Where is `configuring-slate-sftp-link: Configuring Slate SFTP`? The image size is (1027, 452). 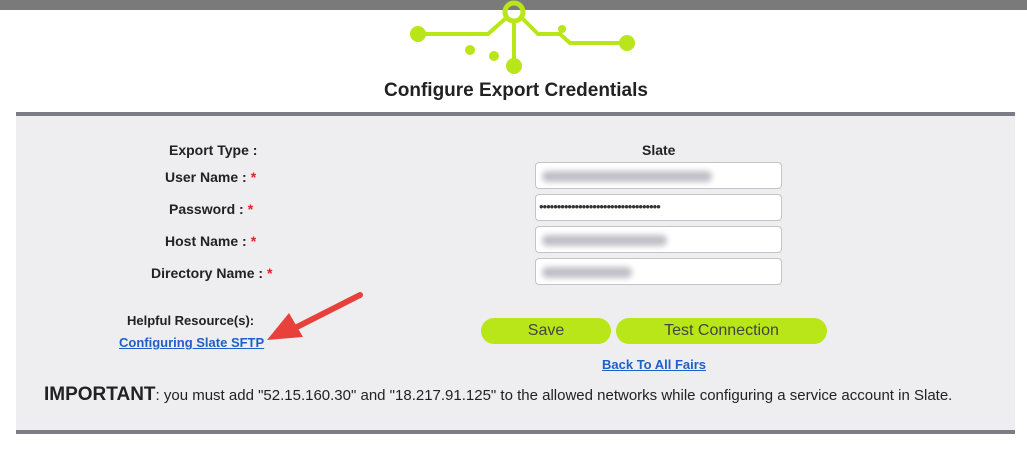 configuring-slate-sftp-link: Configuring Slate SFTP is located at coordinates (191, 342).